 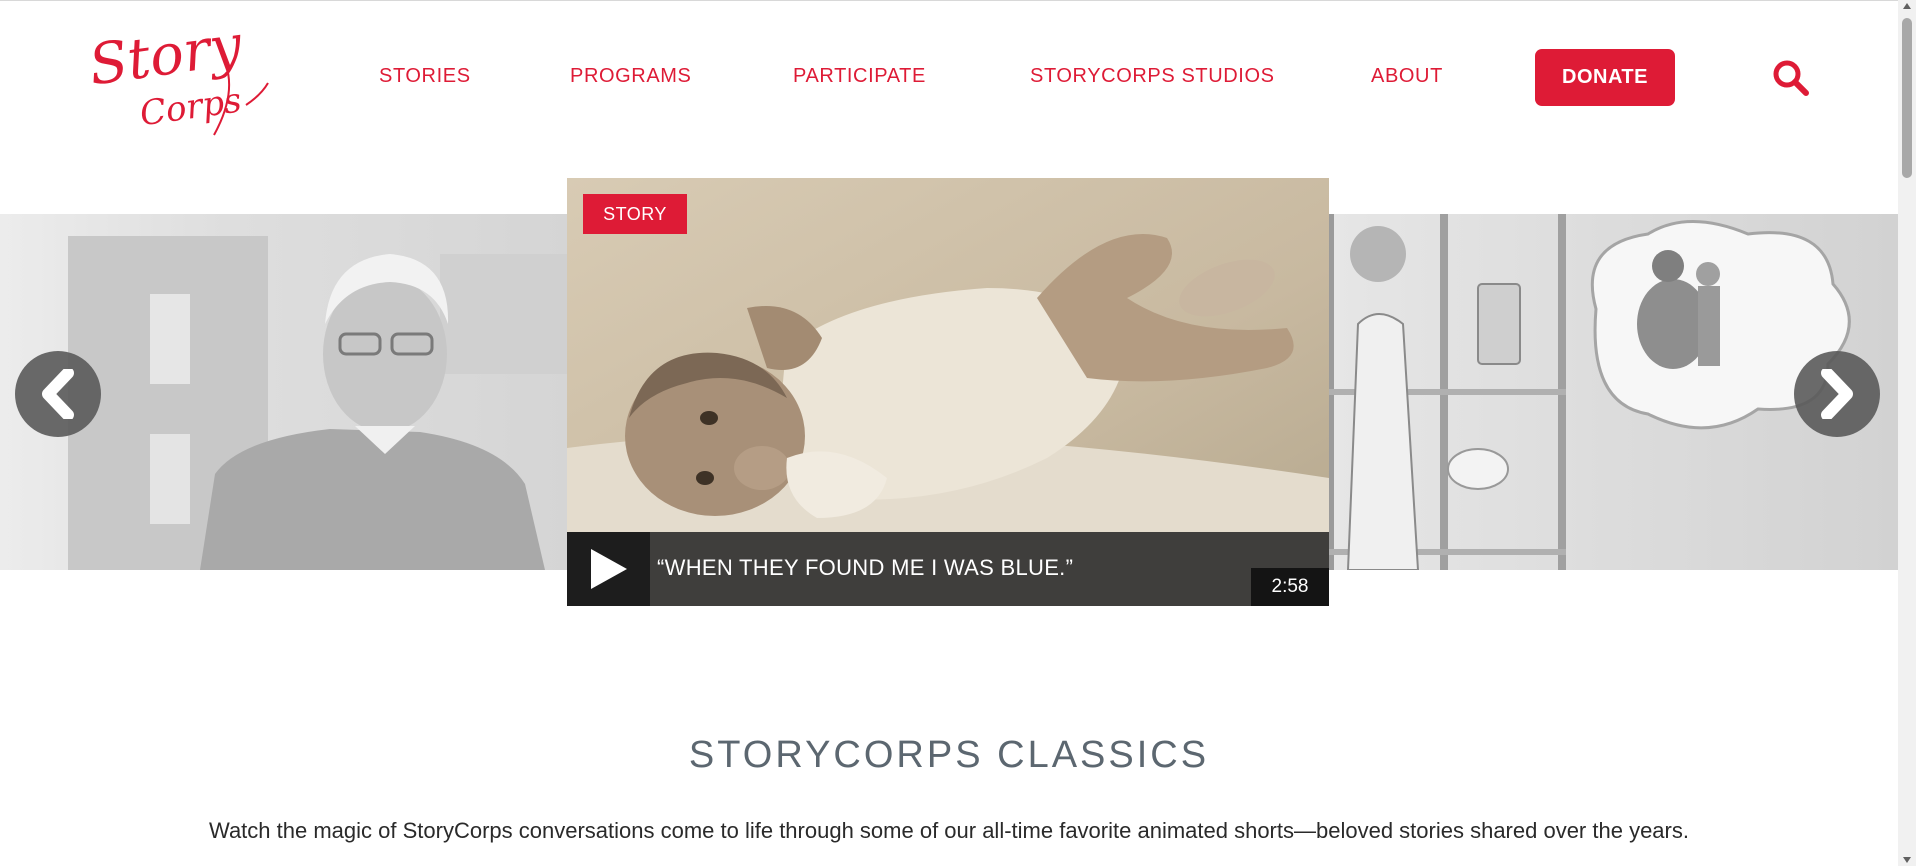 I want to click on video-duration: 2:58, so click(x=1290, y=587).